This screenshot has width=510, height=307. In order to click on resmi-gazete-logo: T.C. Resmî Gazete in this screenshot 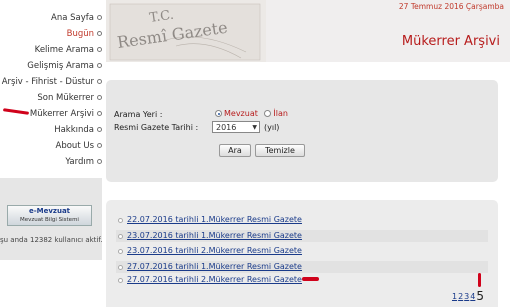, I will do `click(186, 31)`.